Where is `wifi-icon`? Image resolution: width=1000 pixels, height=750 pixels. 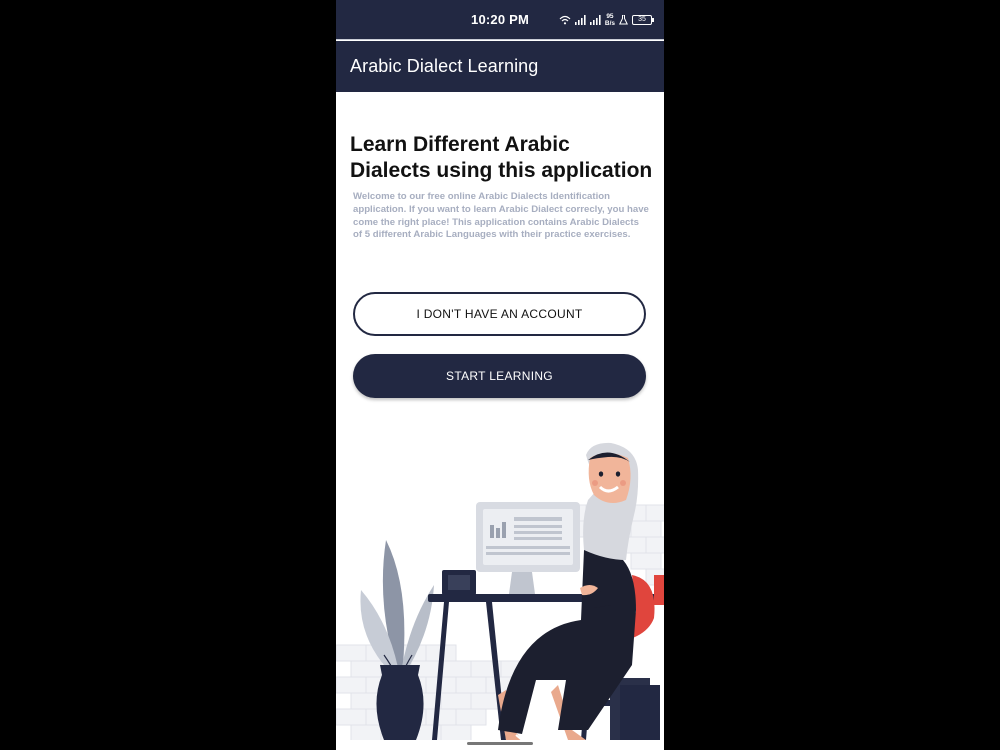
wifi-icon is located at coordinates (565, 20).